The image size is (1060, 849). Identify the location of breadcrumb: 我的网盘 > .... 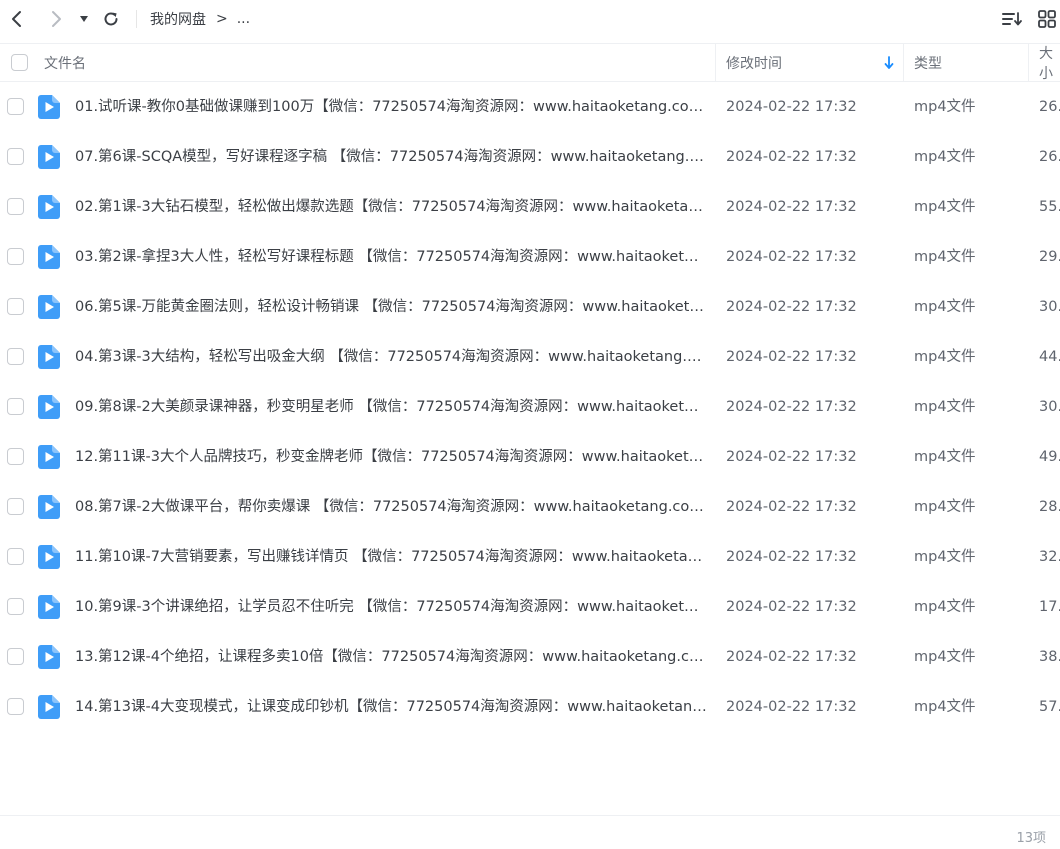
(200, 19).